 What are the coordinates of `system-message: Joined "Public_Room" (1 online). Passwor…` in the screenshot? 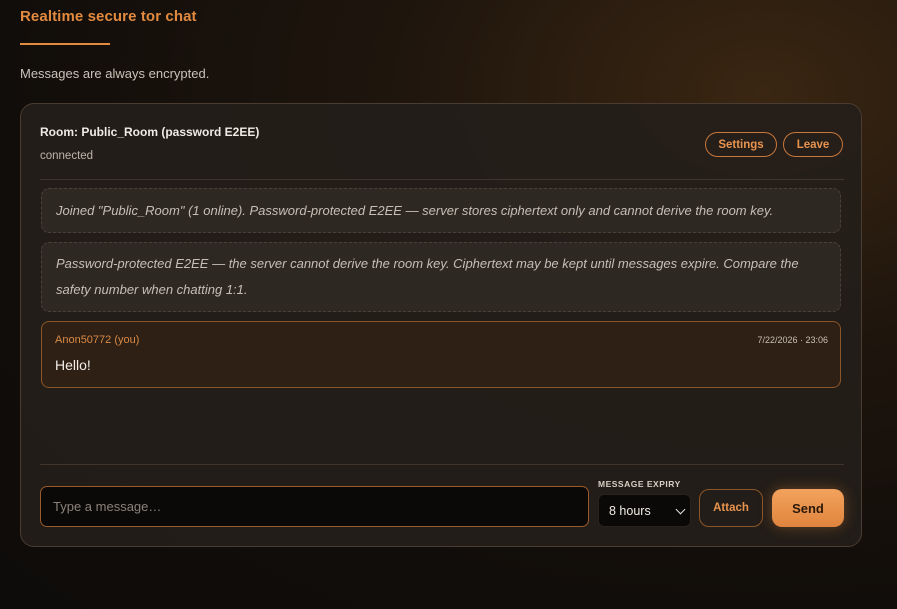 It's located at (441, 210).